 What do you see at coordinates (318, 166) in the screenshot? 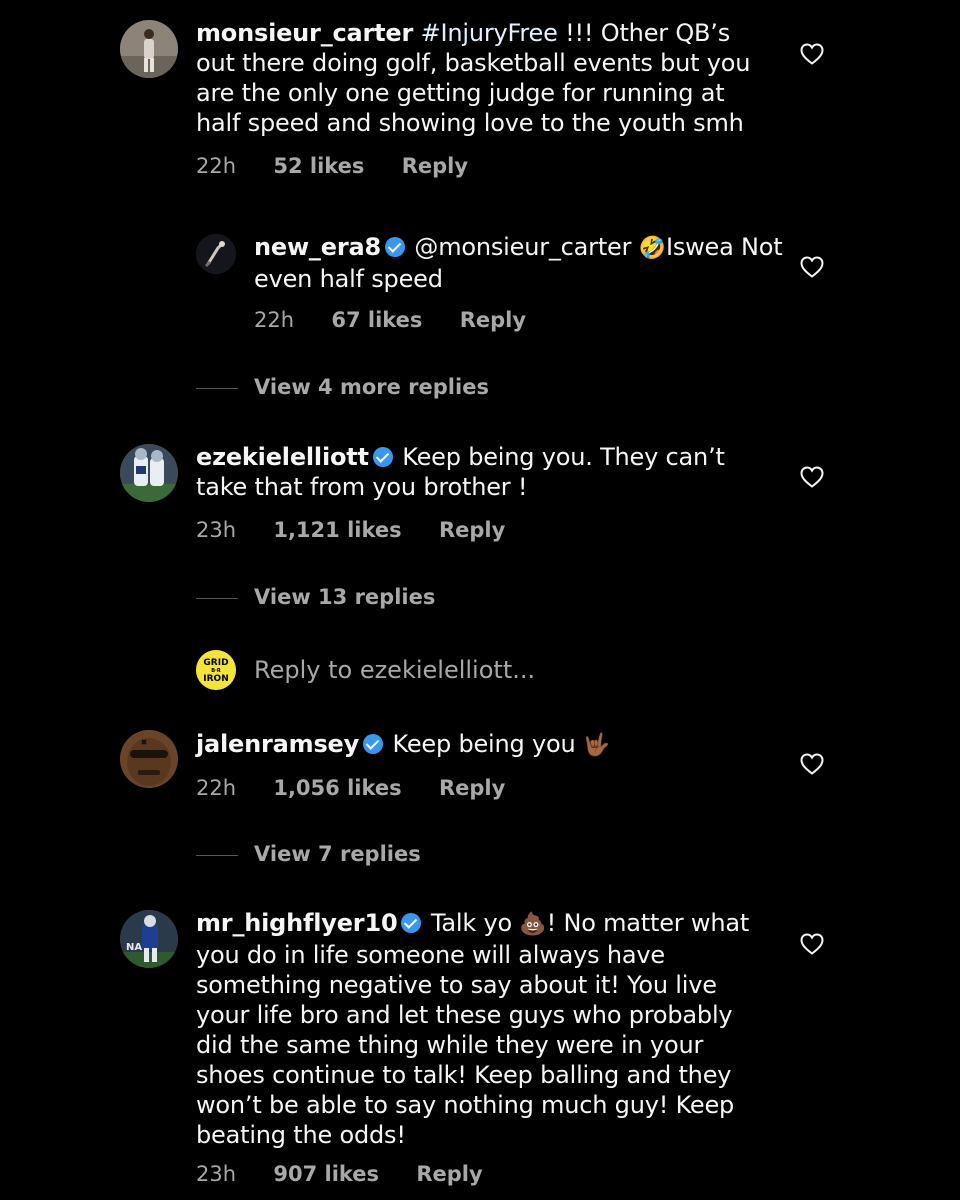
I see `like-count: 52 likes` at bounding box center [318, 166].